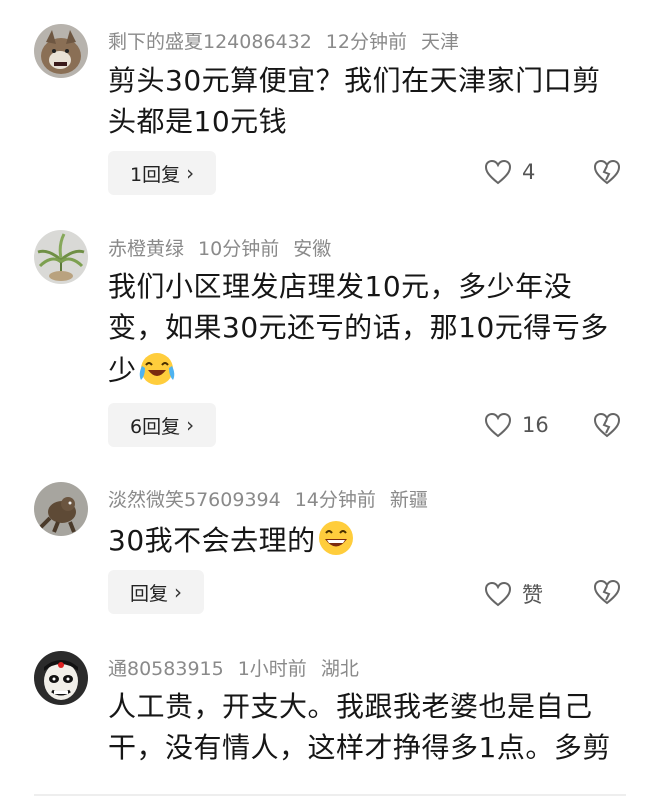 Image resolution: width=660 pixels, height=796 pixels. I want to click on laughing-crying-emoji-icon, so click(156, 369).